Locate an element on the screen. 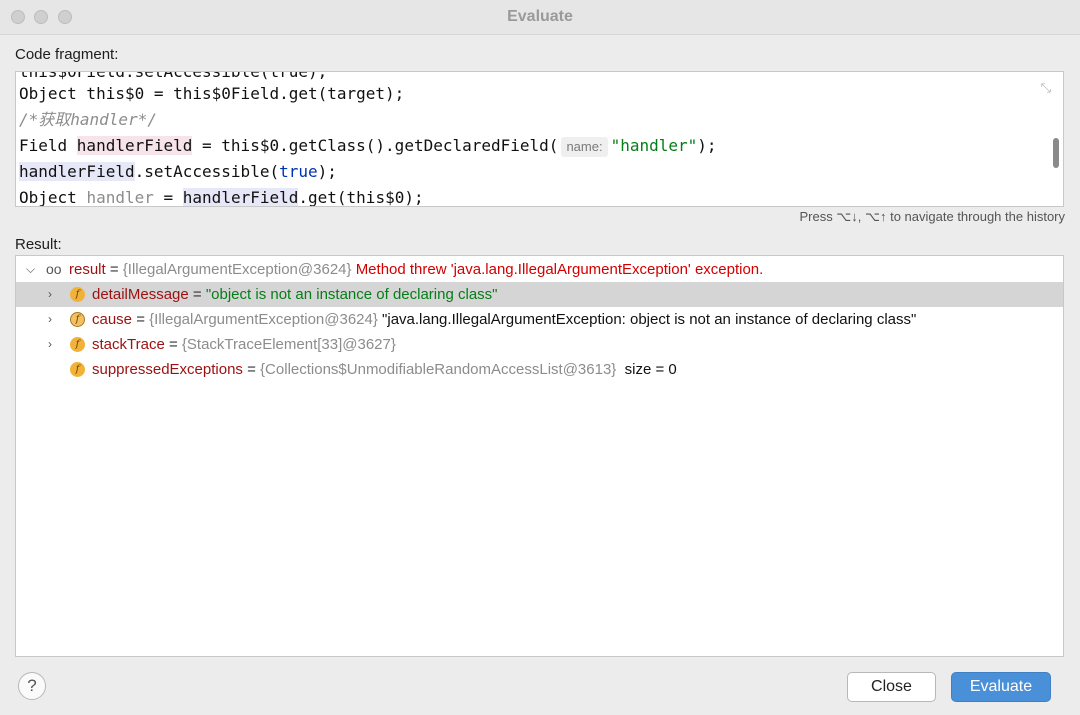  code-comment: /*获取handler*/ is located at coordinates (88, 119).